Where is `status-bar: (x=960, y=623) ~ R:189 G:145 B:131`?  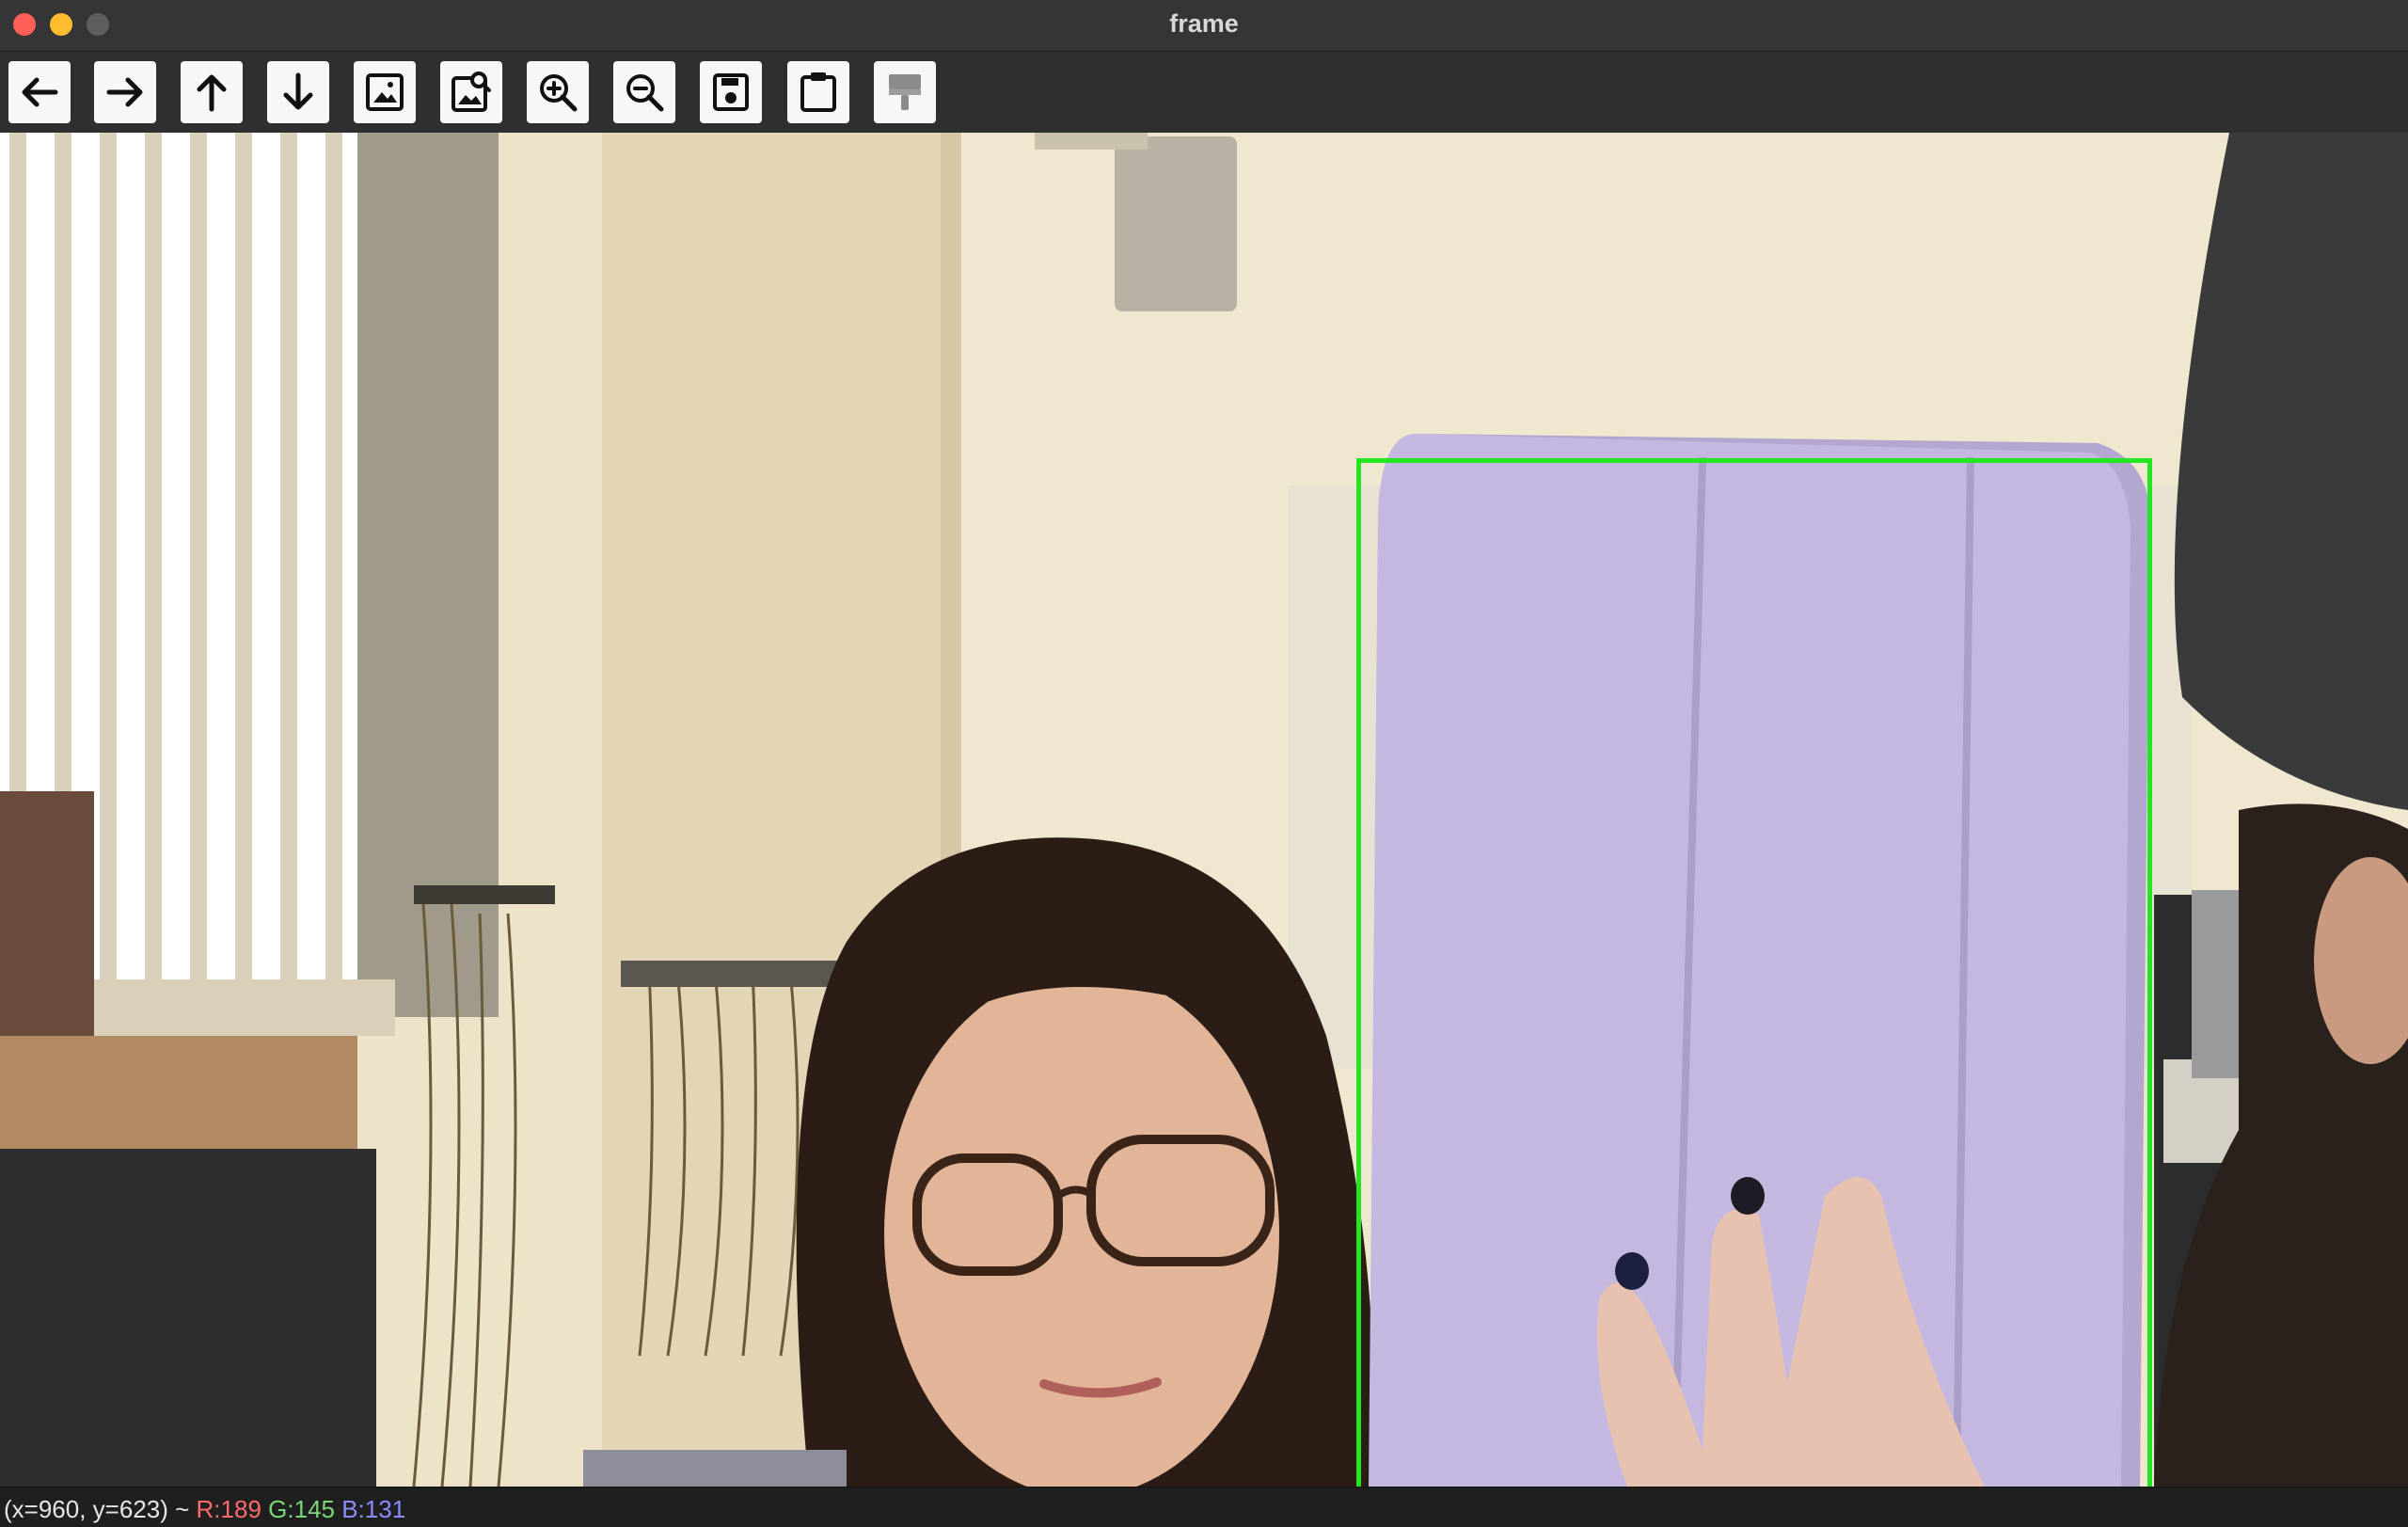 status-bar: (x=960, y=623) ~ R:189 G:145 B:131 is located at coordinates (1204, 1507).